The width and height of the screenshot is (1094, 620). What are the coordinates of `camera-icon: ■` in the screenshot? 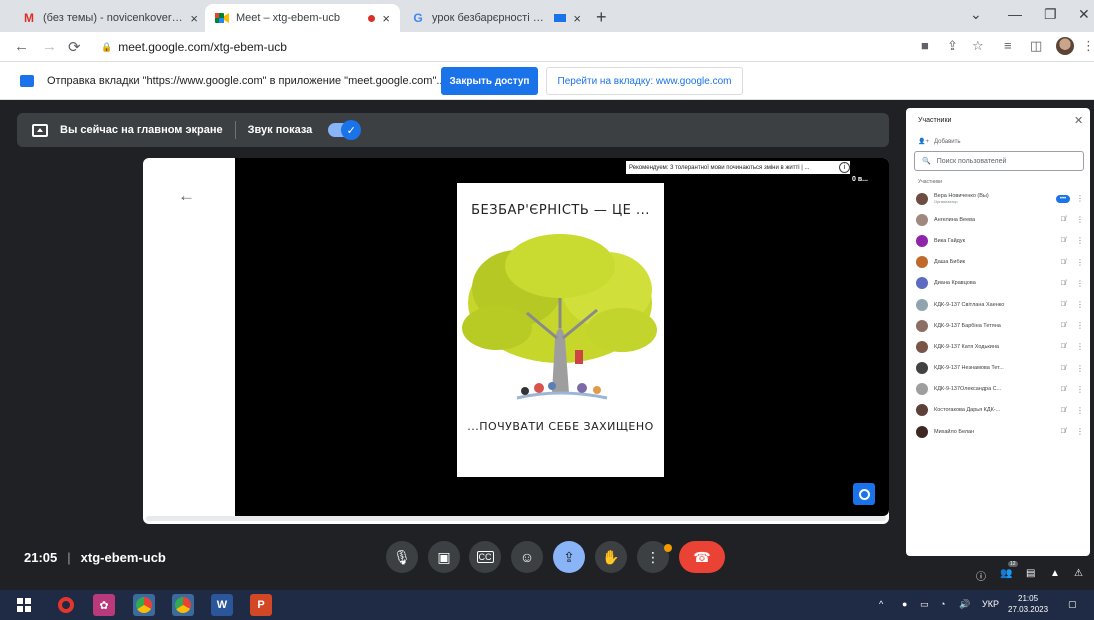 It's located at (925, 45).